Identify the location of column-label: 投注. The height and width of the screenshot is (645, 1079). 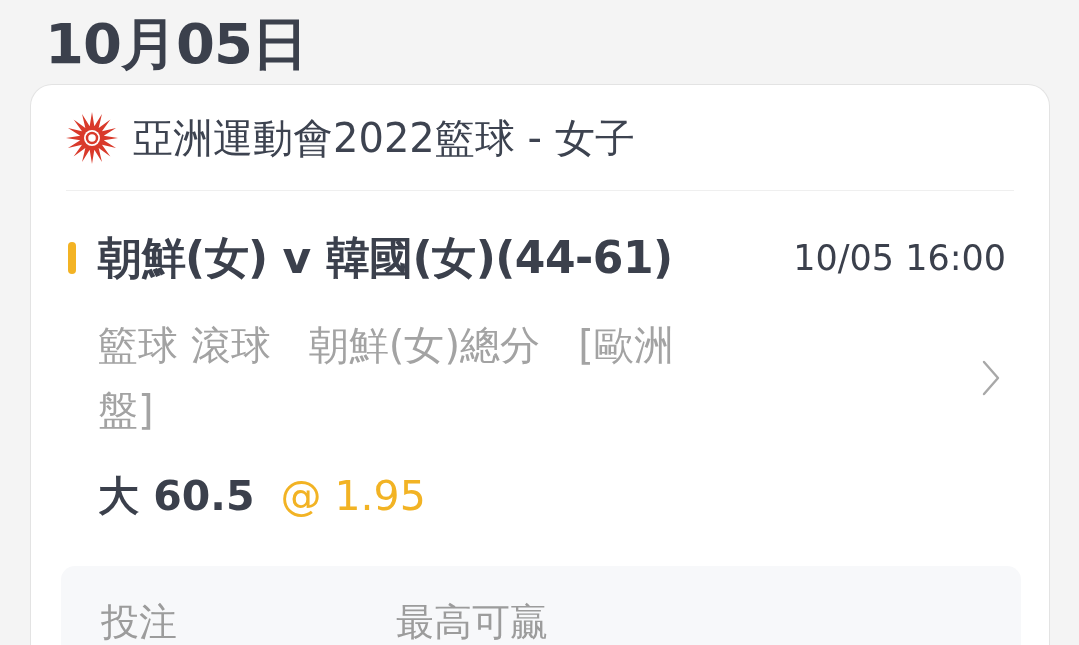
(139, 622).